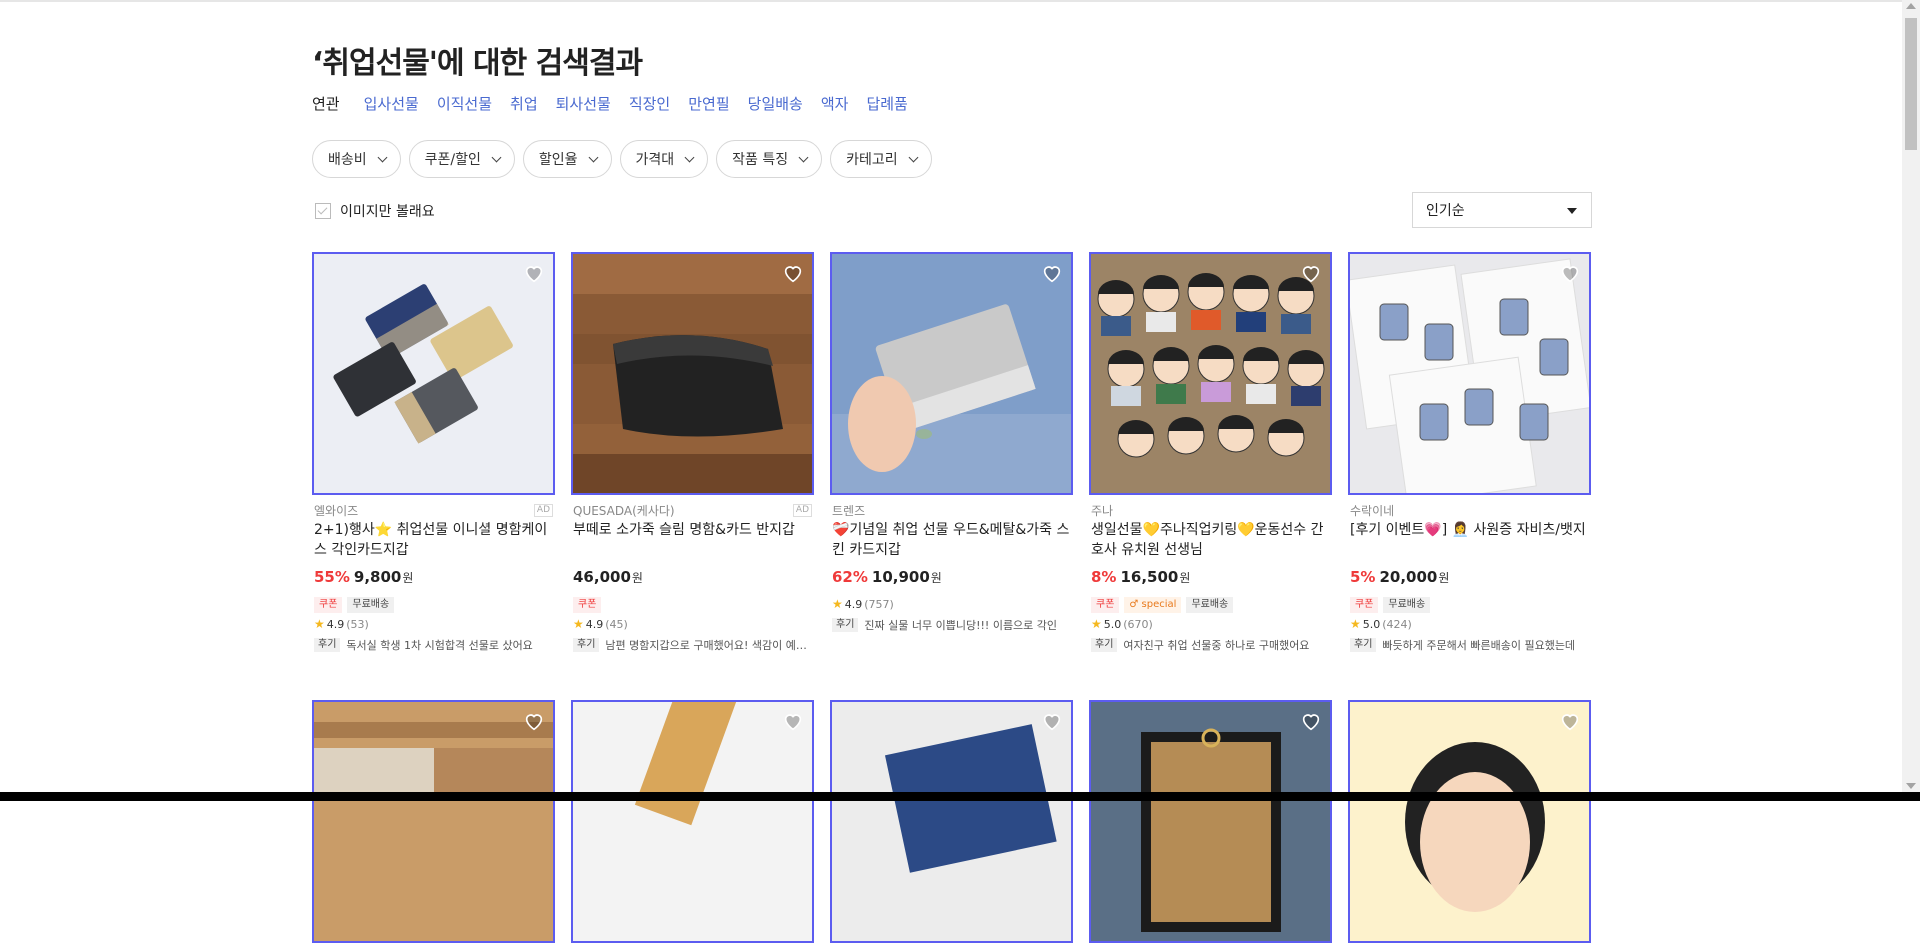  Describe the element at coordinates (769, 159) in the screenshot. I see `filter-feature-button: 작품 특징` at that location.